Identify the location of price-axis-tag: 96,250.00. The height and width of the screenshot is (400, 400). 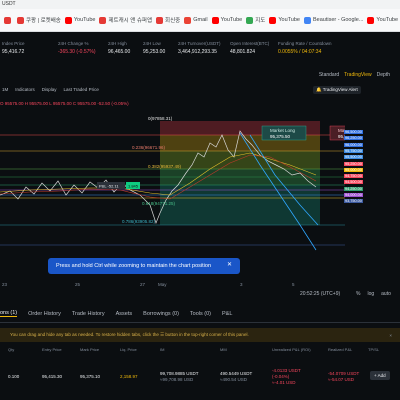
(353, 138).